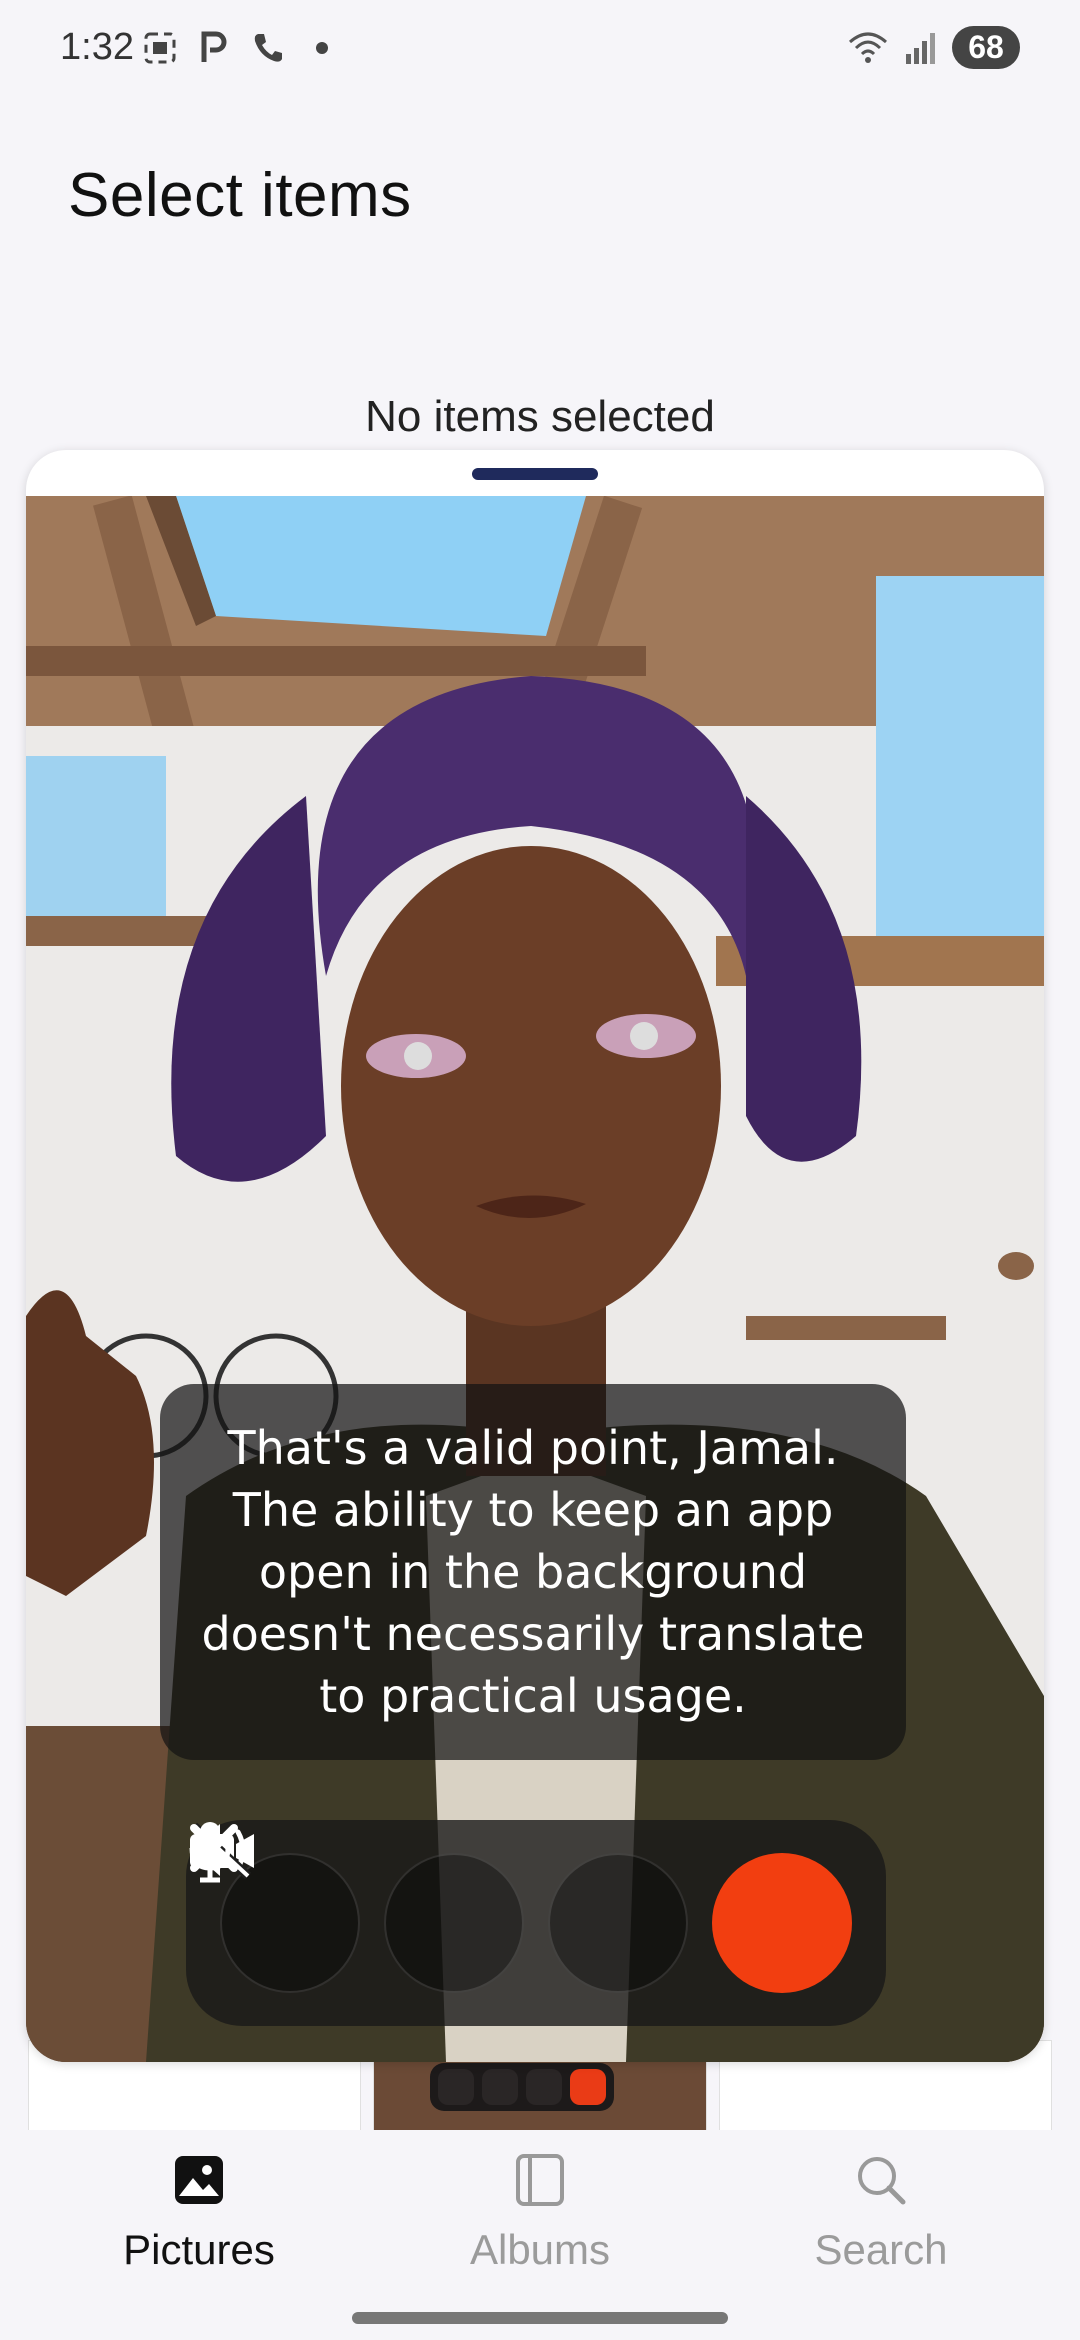 This screenshot has height=2340, width=1080. I want to click on battery-level: 68, so click(986, 47).